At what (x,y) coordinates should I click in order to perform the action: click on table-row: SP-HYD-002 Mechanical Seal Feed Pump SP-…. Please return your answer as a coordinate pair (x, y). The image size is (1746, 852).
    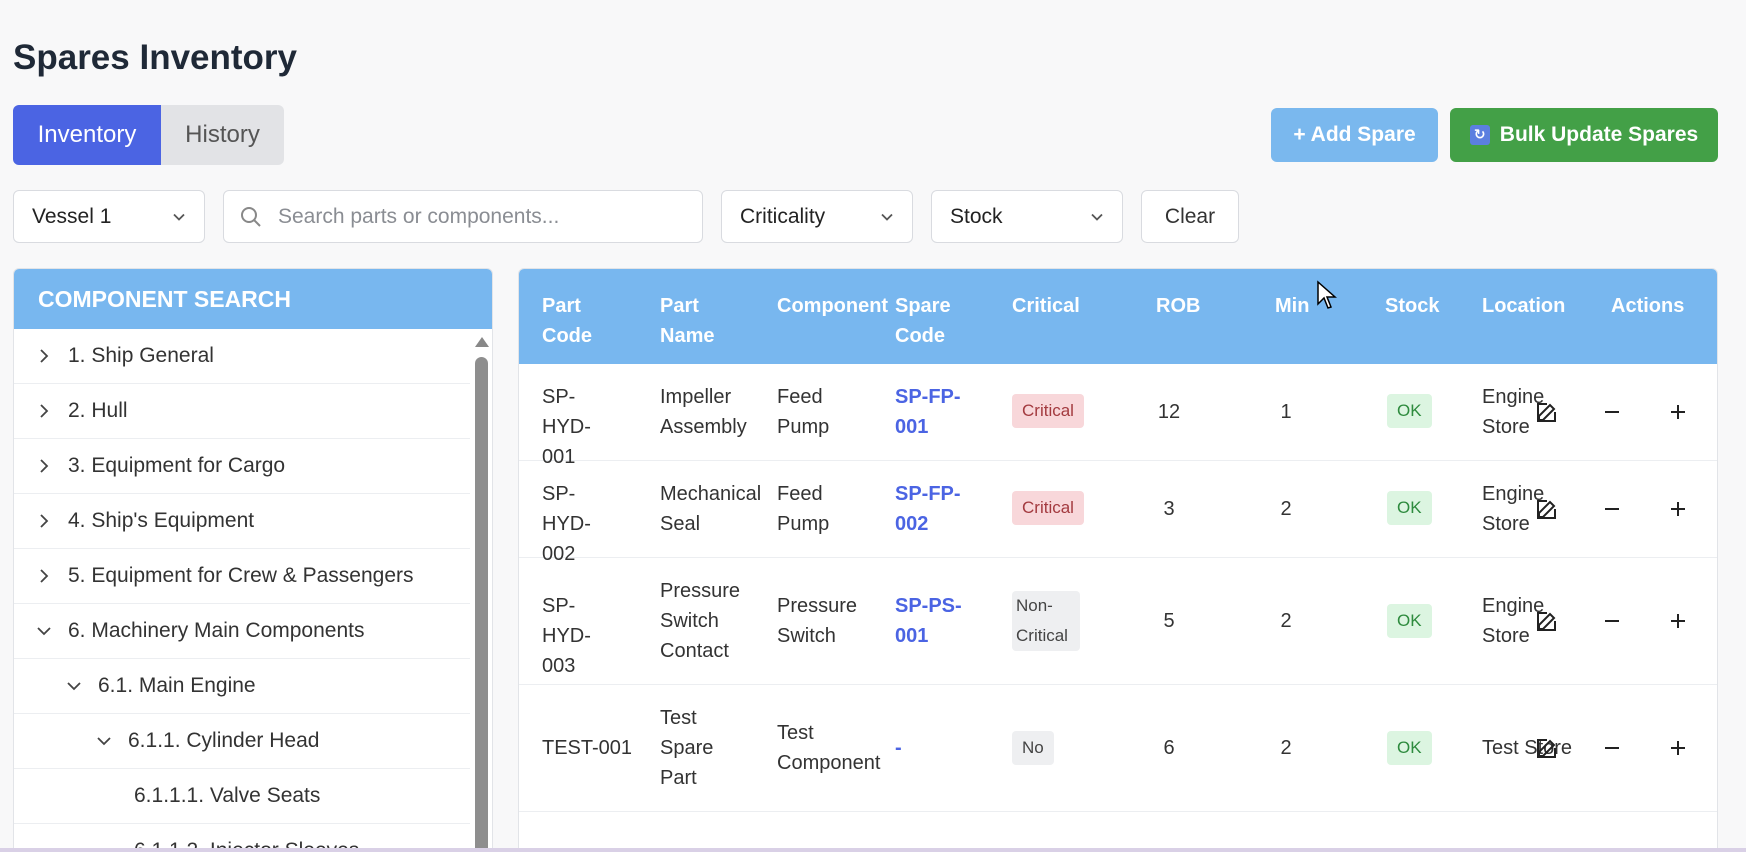
    Looking at the image, I should click on (1118, 513).